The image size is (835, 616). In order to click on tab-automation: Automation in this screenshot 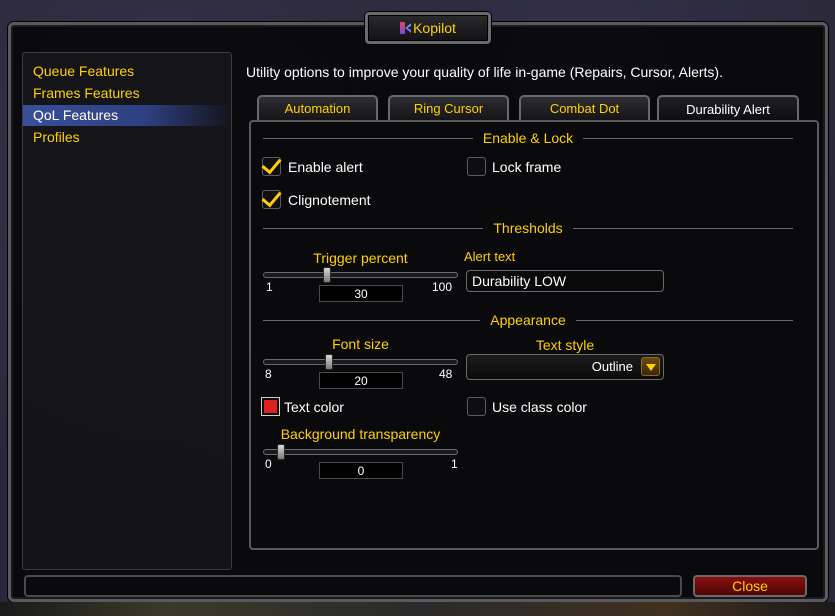, I will do `click(317, 107)`.